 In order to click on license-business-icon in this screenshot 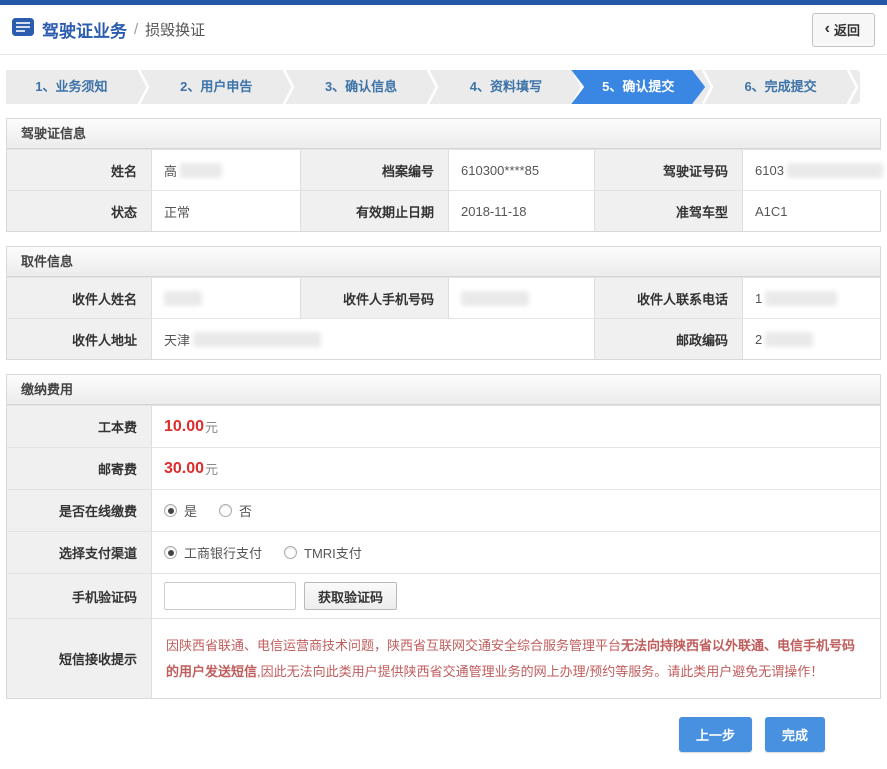, I will do `click(23, 29)`.